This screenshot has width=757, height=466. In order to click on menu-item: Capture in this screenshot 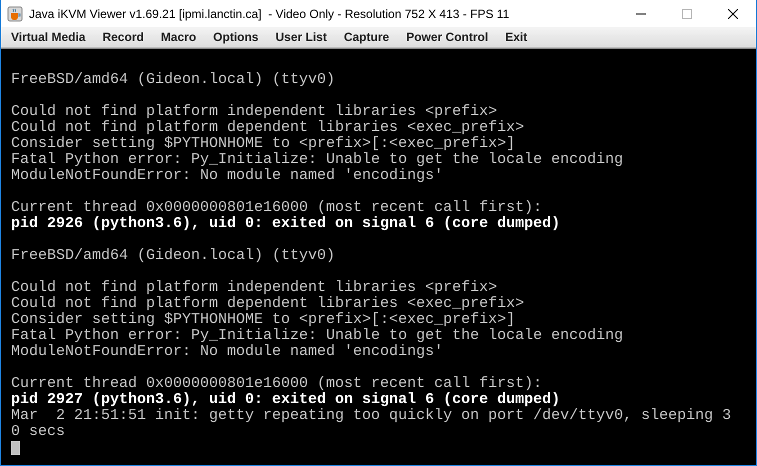, I will do `click(367, 37)`.